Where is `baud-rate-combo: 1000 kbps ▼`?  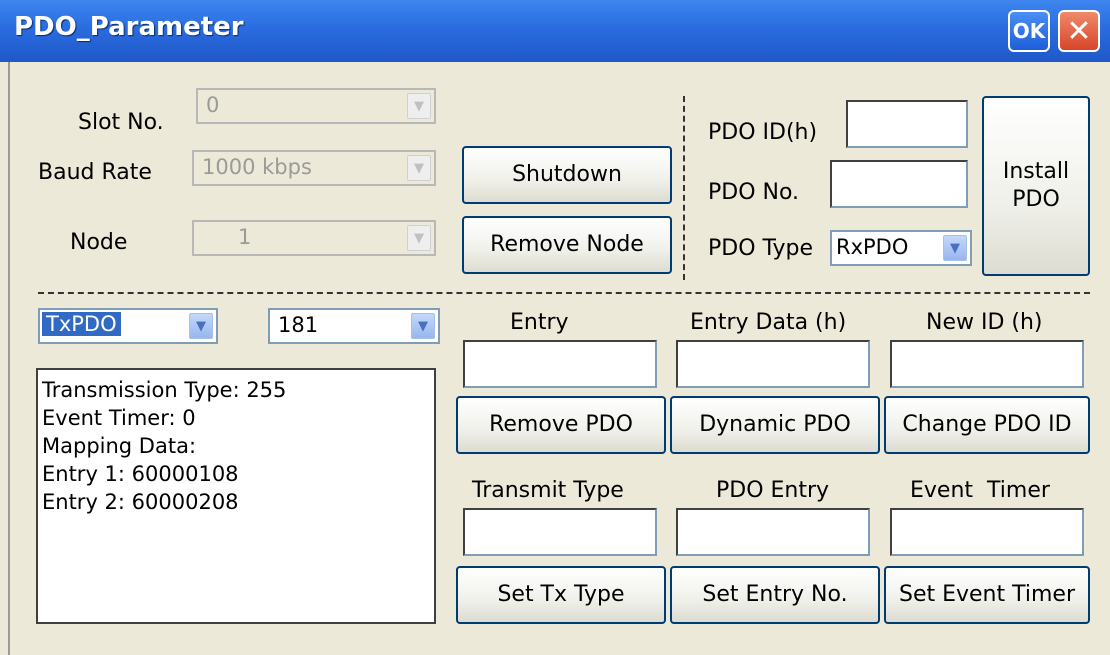
baud-rate-combo: 1000 kbps ▼ is located at coordinates (314, 168).